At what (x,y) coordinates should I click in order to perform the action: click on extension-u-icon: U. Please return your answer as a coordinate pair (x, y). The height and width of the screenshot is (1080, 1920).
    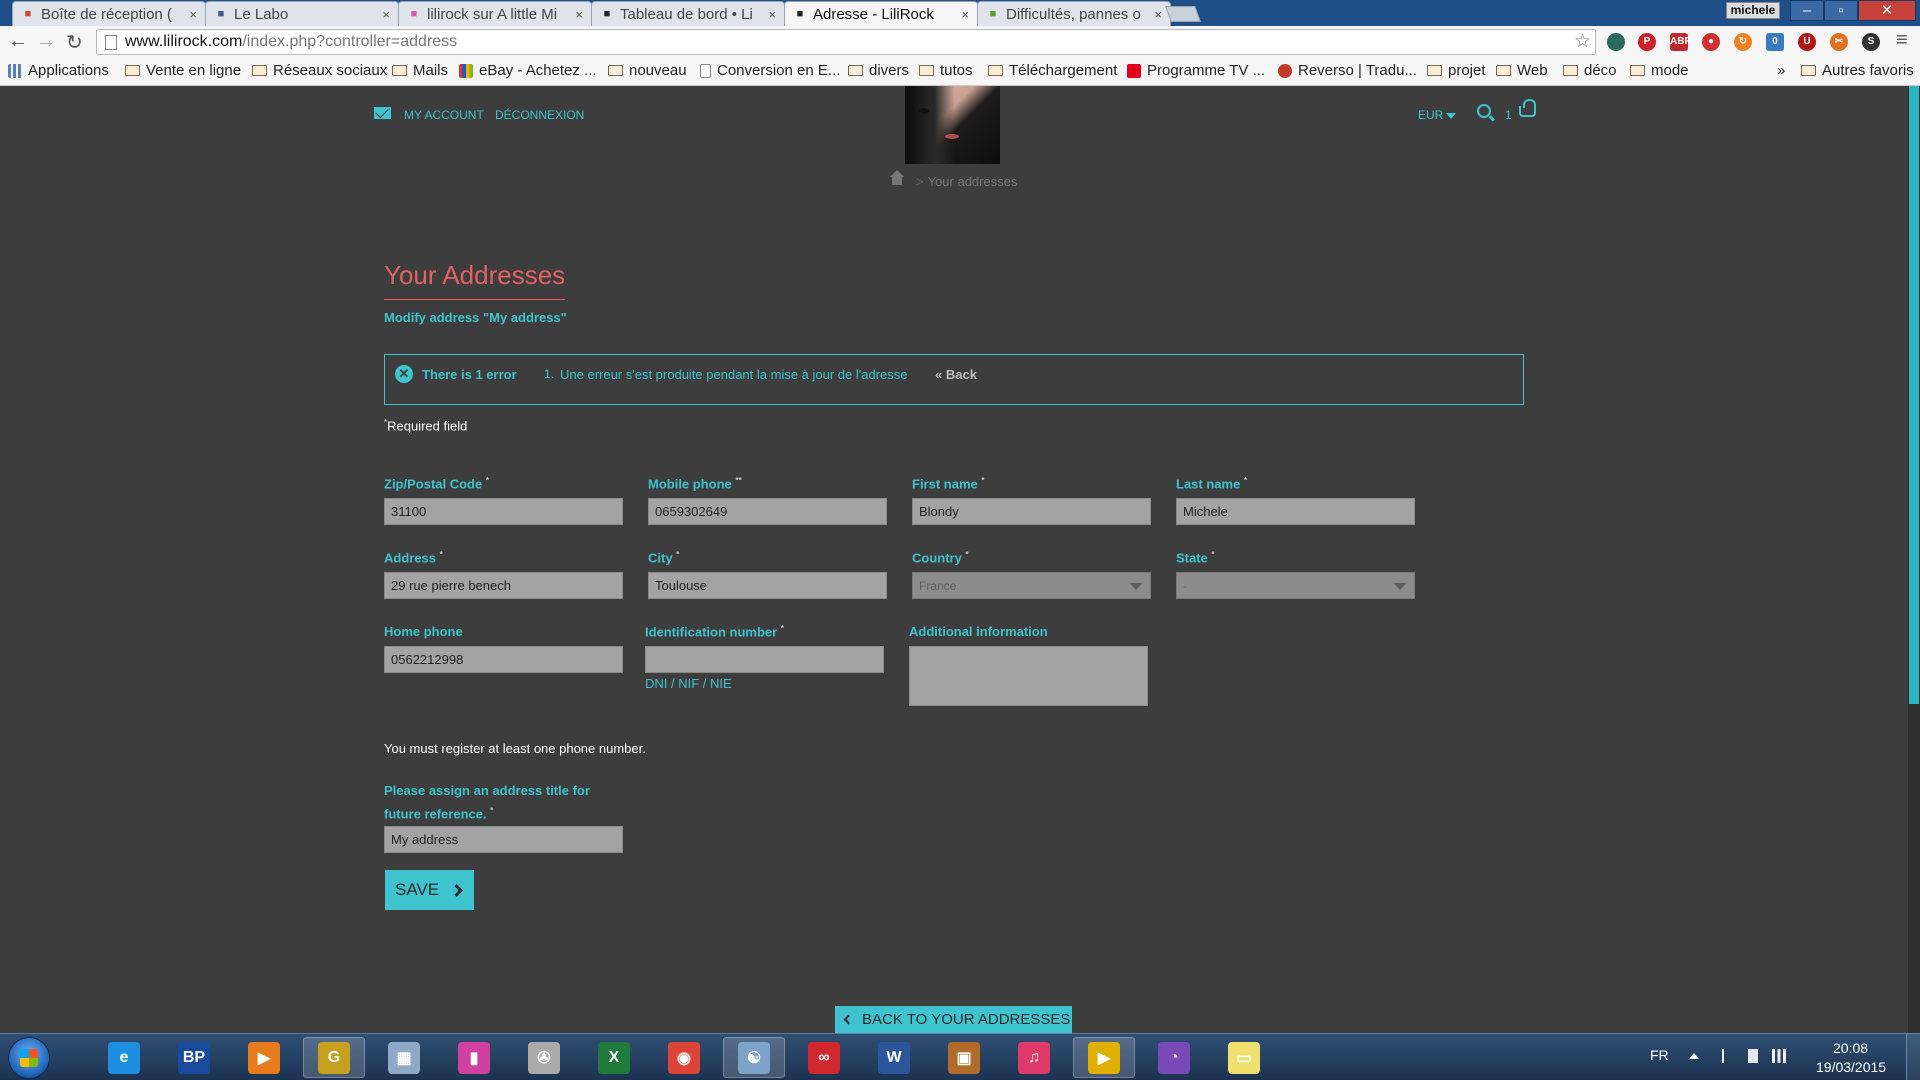
    Looking at the image, I should click on (1807, 42).